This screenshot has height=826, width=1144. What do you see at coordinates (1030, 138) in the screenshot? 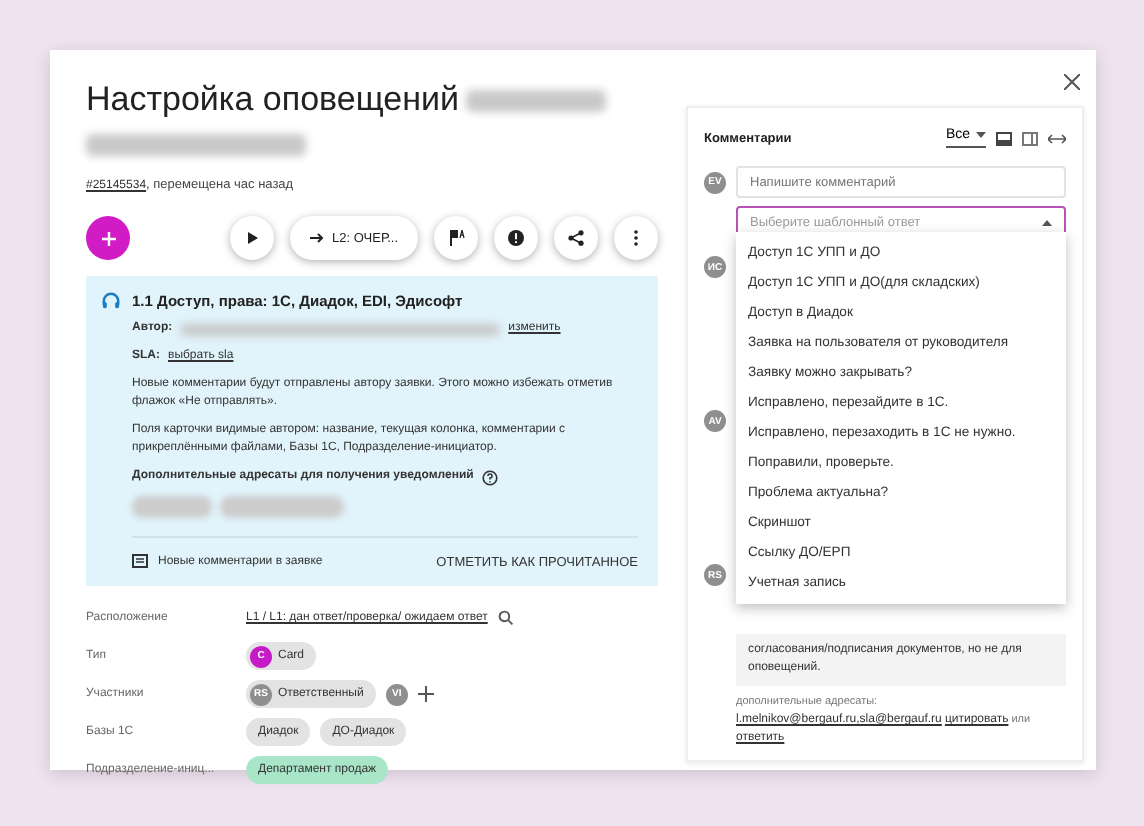
I see `layout-side-icon` at bounding box center [1030, 138].